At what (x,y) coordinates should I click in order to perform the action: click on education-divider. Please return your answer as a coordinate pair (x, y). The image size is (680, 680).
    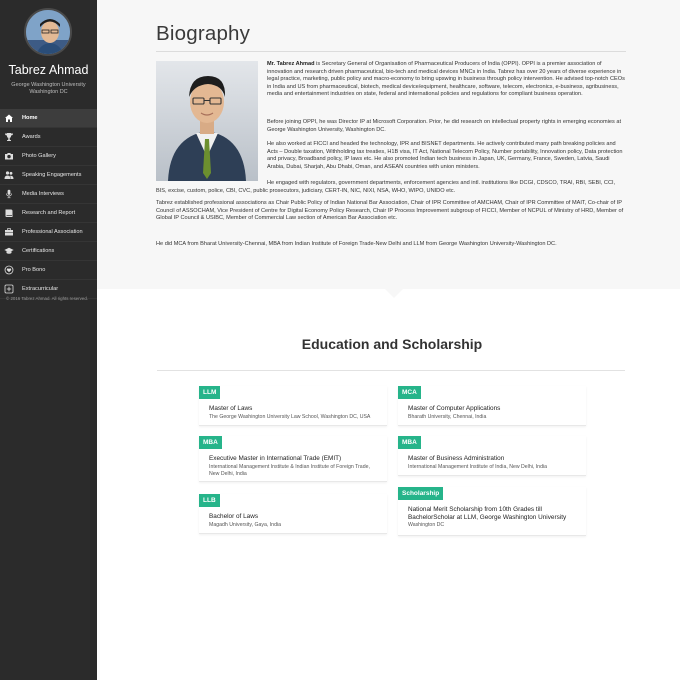
    Looking at the image, I should click on (391, 370).